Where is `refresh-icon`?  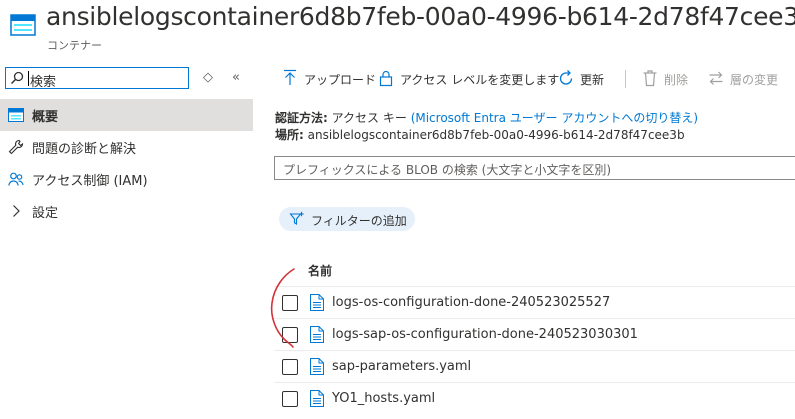 refresh-icon is located at coordinates (566, 77).